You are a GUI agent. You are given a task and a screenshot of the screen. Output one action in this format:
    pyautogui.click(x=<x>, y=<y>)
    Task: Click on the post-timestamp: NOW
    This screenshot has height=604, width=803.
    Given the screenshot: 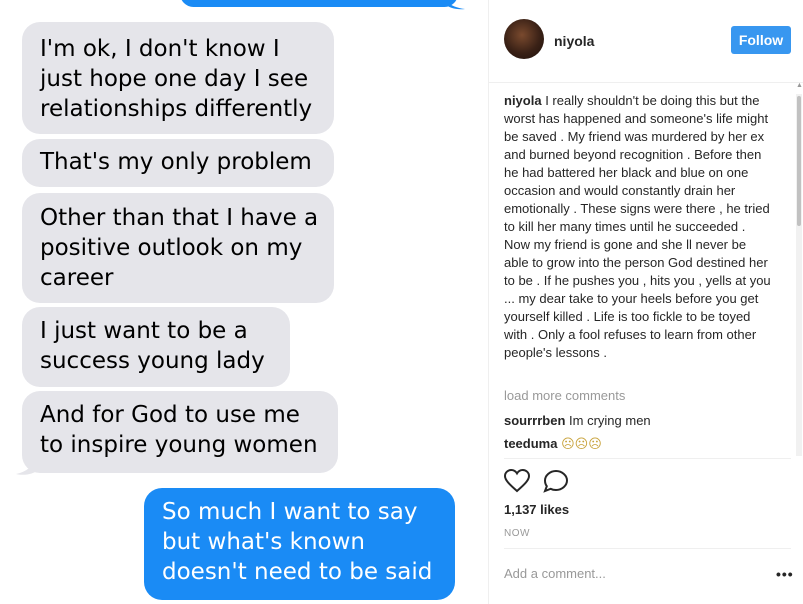 What is the action you would take?
    pyautogui.click(x=517, y=533)
    